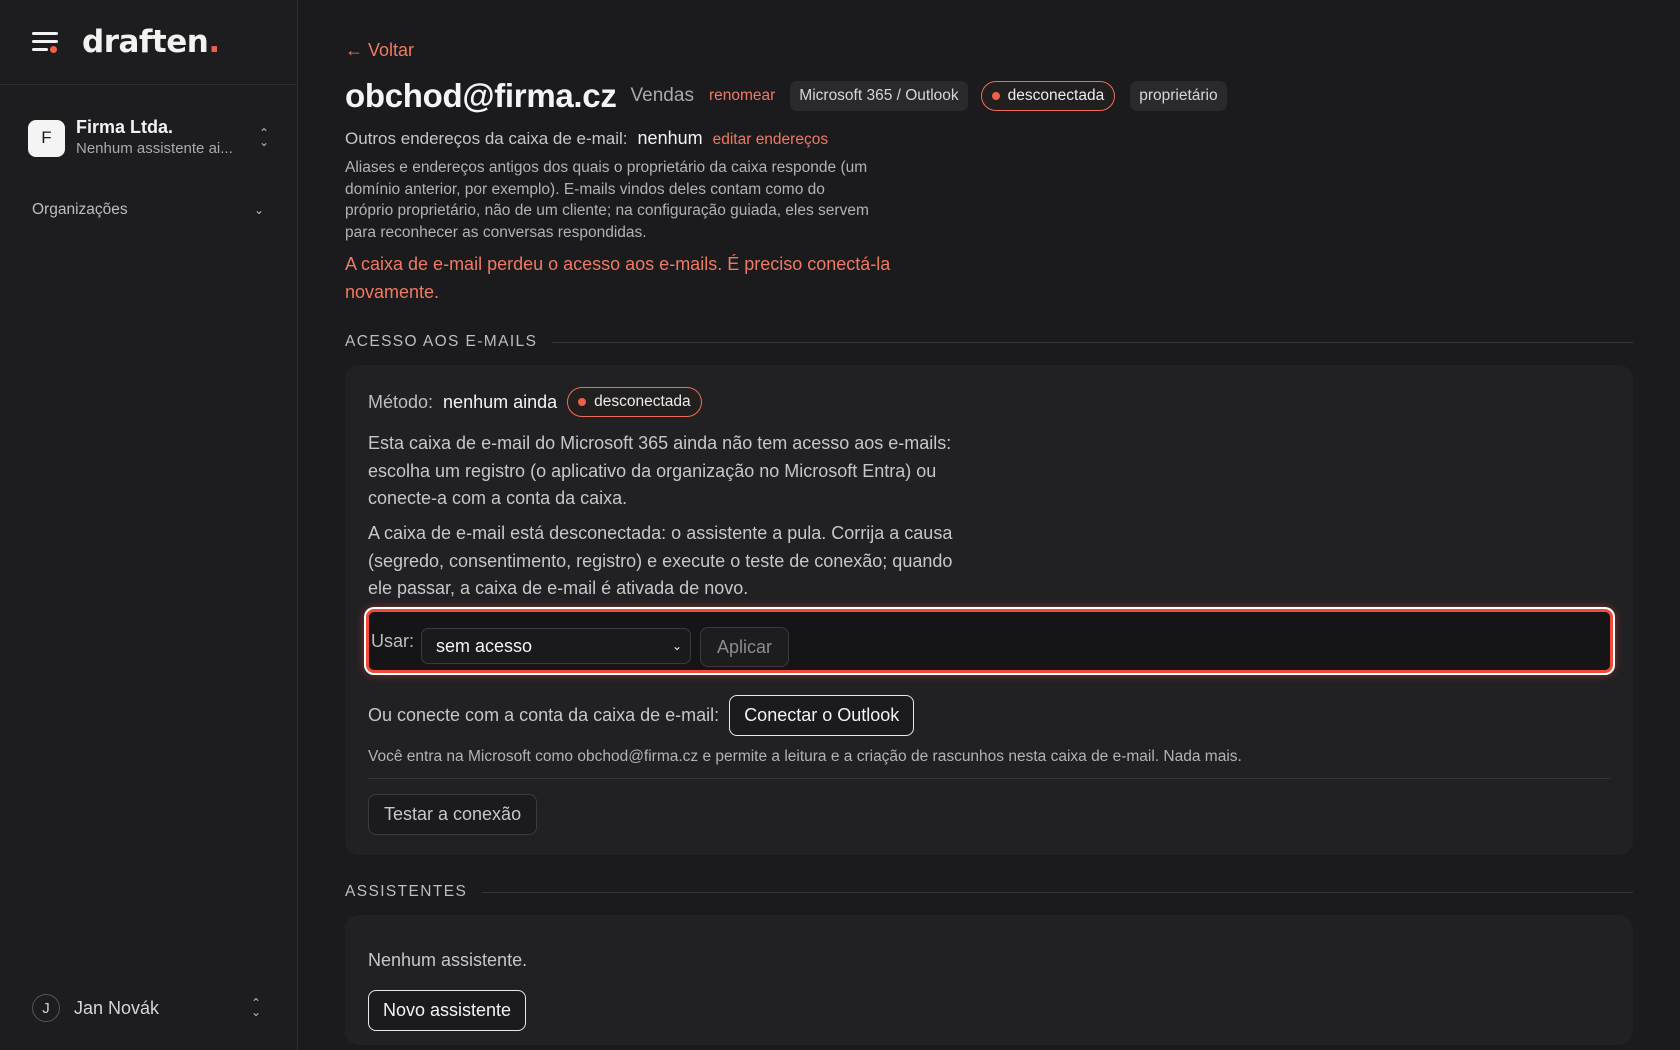 This screenshot has width=1680, height=1050. What do you see at coordinates (441, 341) in the screenshot?
I see `section-title: ACESSO AOS E-MAILS` at bounding box center [441, 341].